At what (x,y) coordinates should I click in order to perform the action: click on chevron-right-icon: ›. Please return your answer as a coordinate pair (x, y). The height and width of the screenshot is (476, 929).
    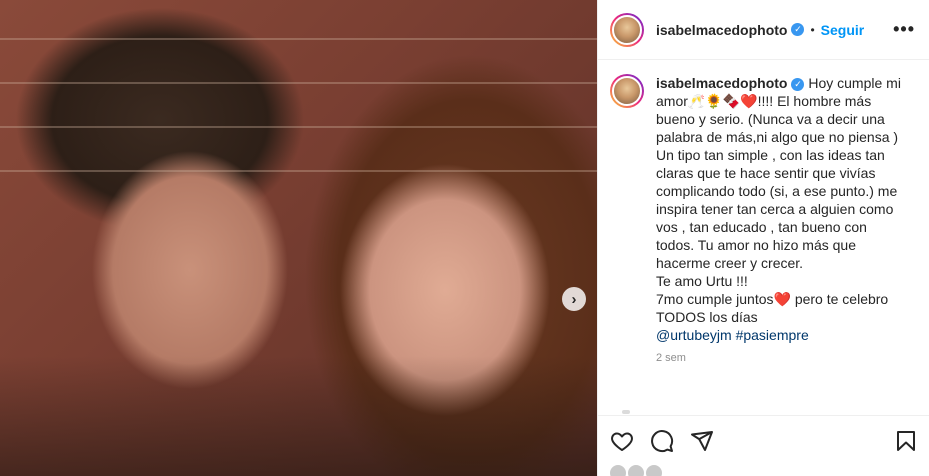
    Looking at the image, I should click on (574, 299).